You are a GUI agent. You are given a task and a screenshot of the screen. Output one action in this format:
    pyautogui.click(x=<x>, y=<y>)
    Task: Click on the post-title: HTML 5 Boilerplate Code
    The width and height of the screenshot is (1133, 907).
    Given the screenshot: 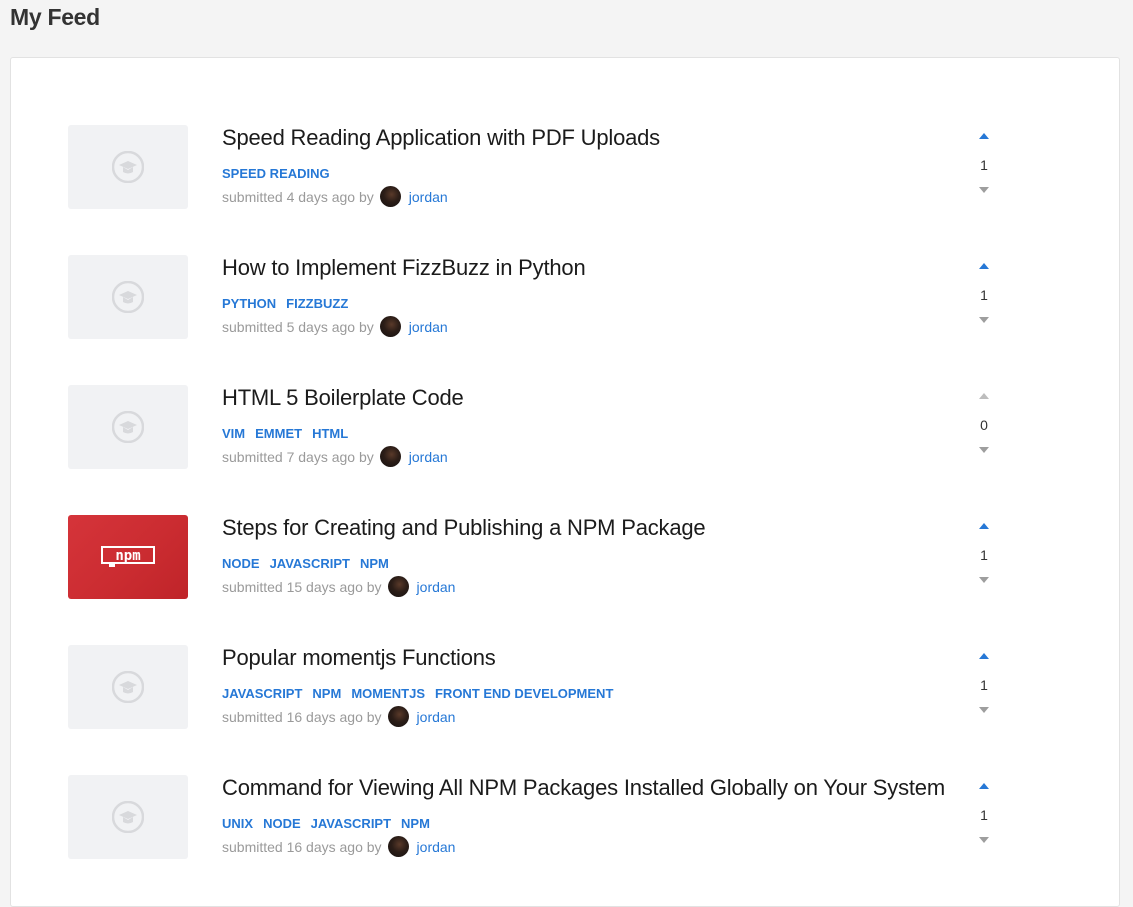 What is the action you would take?
    pyautogui.click(x=343, y=398)
    